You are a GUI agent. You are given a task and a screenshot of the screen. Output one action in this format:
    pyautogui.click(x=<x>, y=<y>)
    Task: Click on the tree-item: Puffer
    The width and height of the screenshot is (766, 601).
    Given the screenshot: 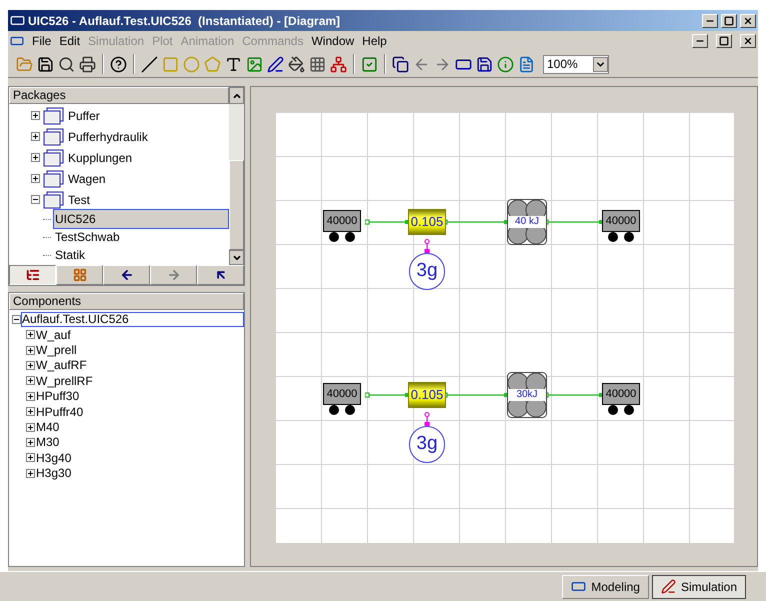 What is the action you would take?
    pyautogui.click(x=84, y=115)
    